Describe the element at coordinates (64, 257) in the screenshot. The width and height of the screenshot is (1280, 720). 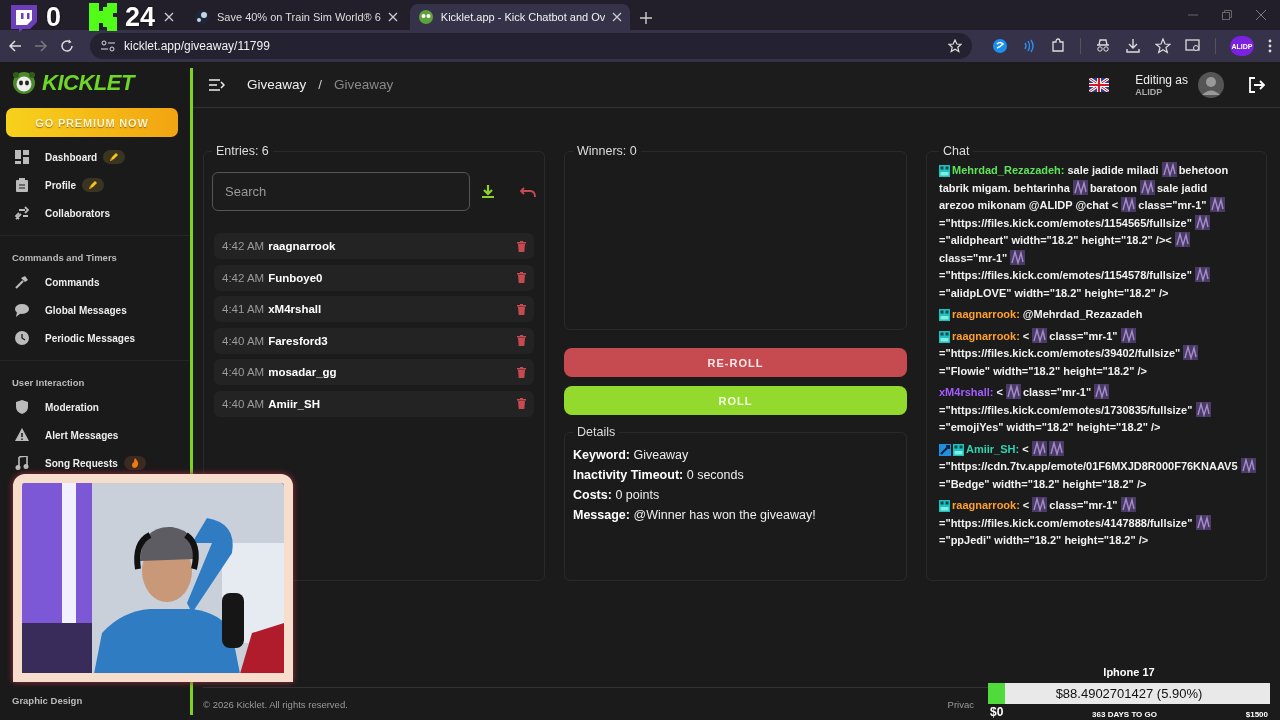
I see `section-heading: Commands and Timers` at that location.